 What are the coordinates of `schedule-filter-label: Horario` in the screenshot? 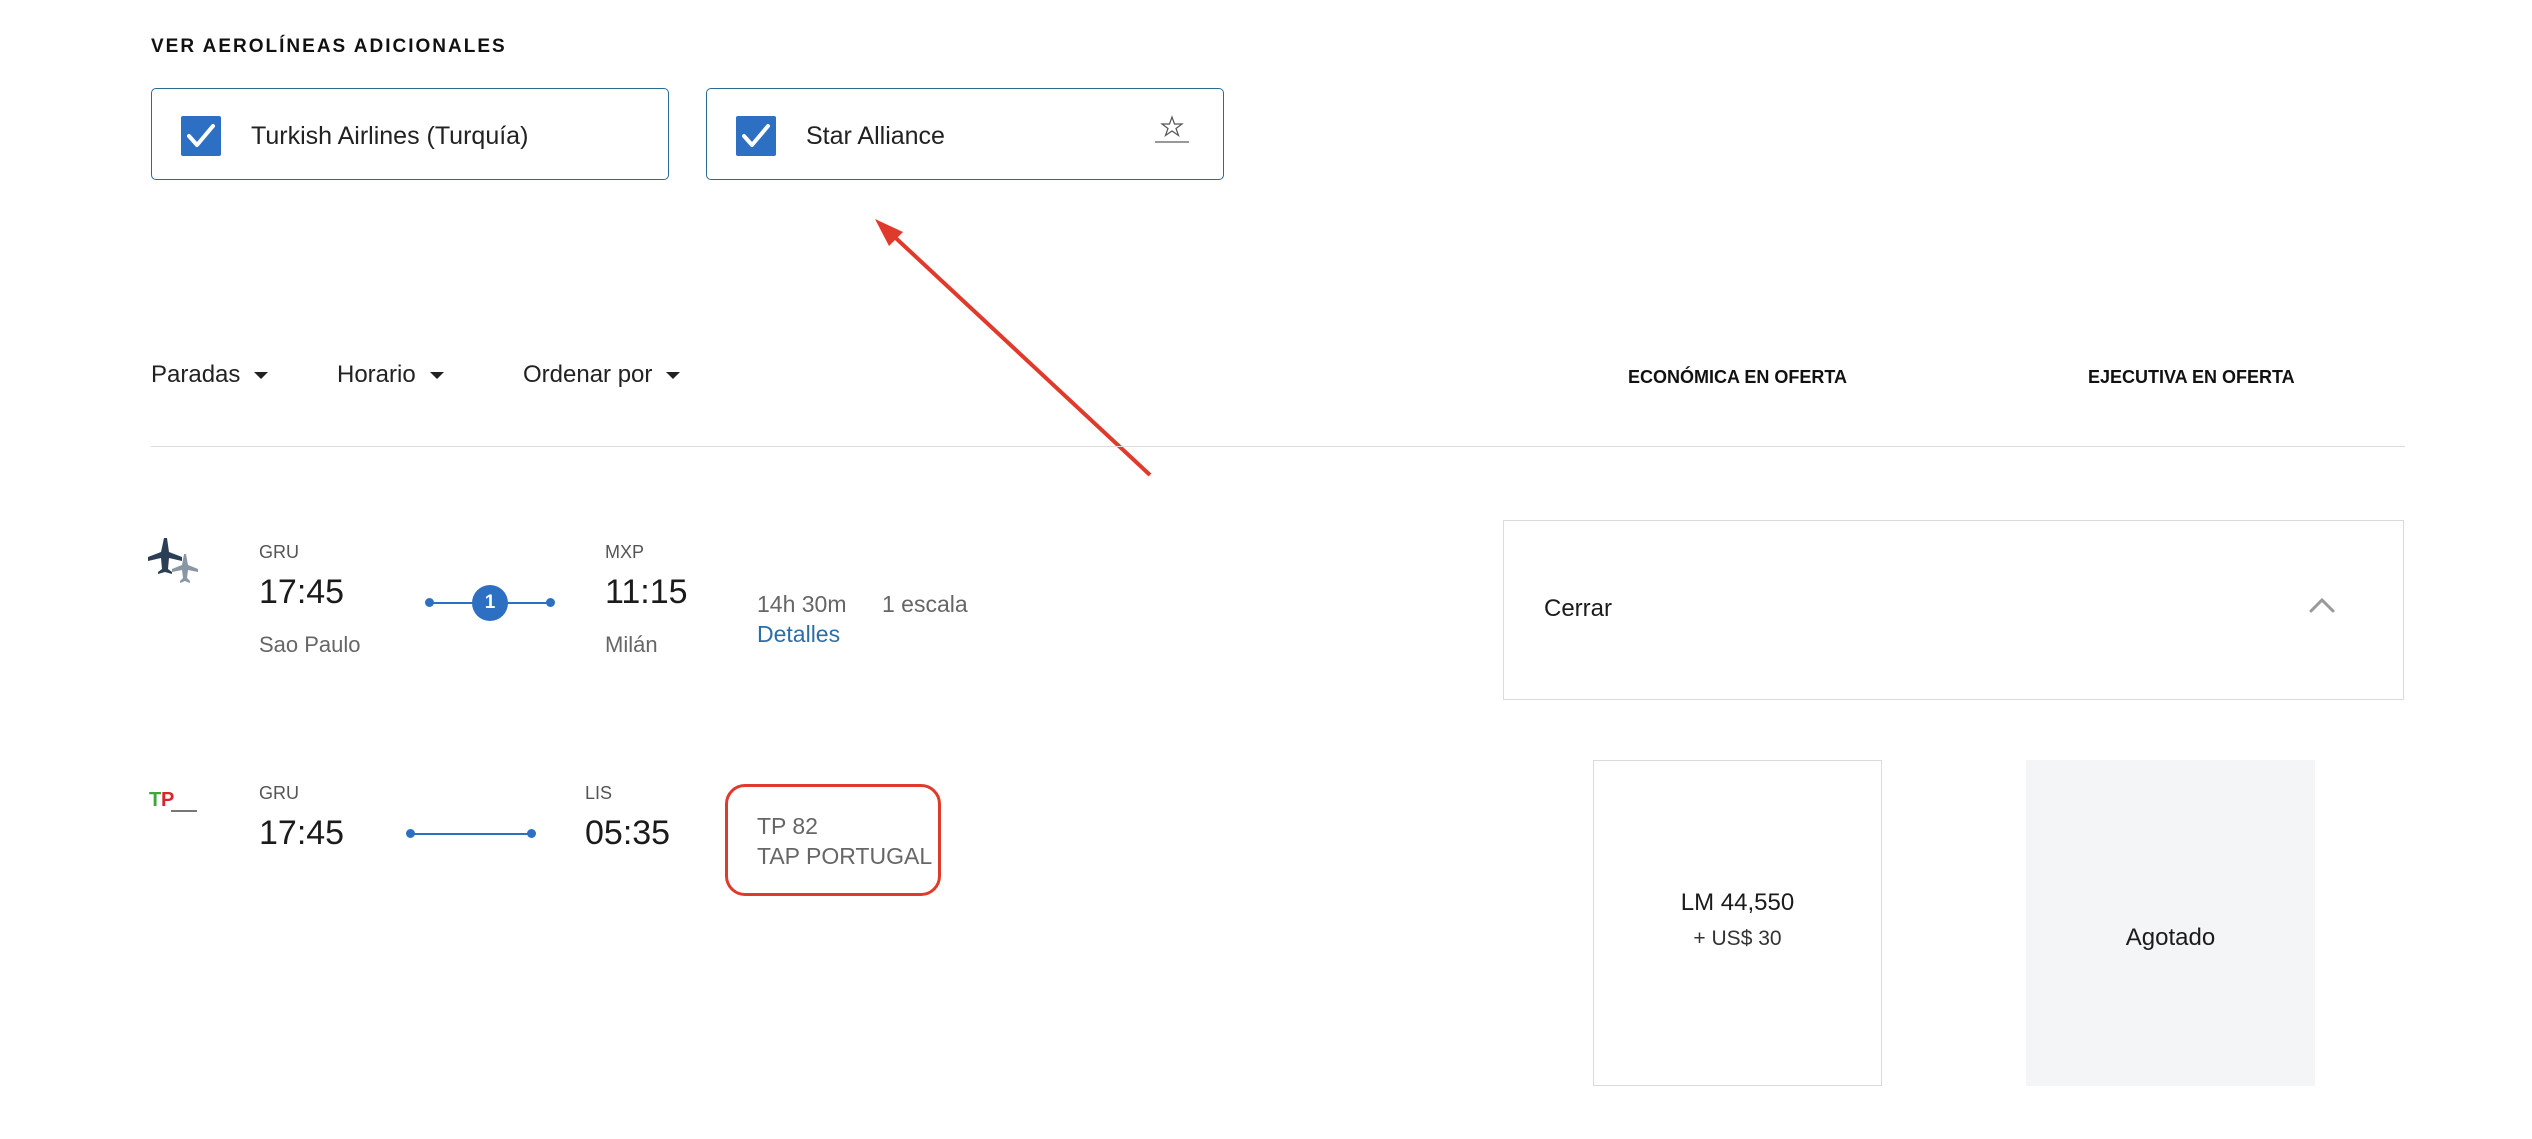 It's located at (376, 374).